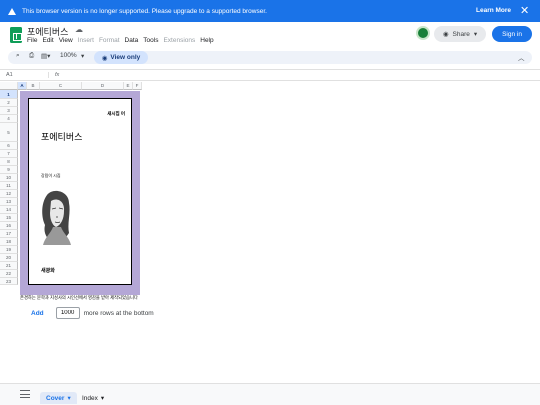 The width and height of the screenshot is (540, 405). Describe the element at coordinates (33, 86) in the screenshot. I see `column-header: B` at that location.